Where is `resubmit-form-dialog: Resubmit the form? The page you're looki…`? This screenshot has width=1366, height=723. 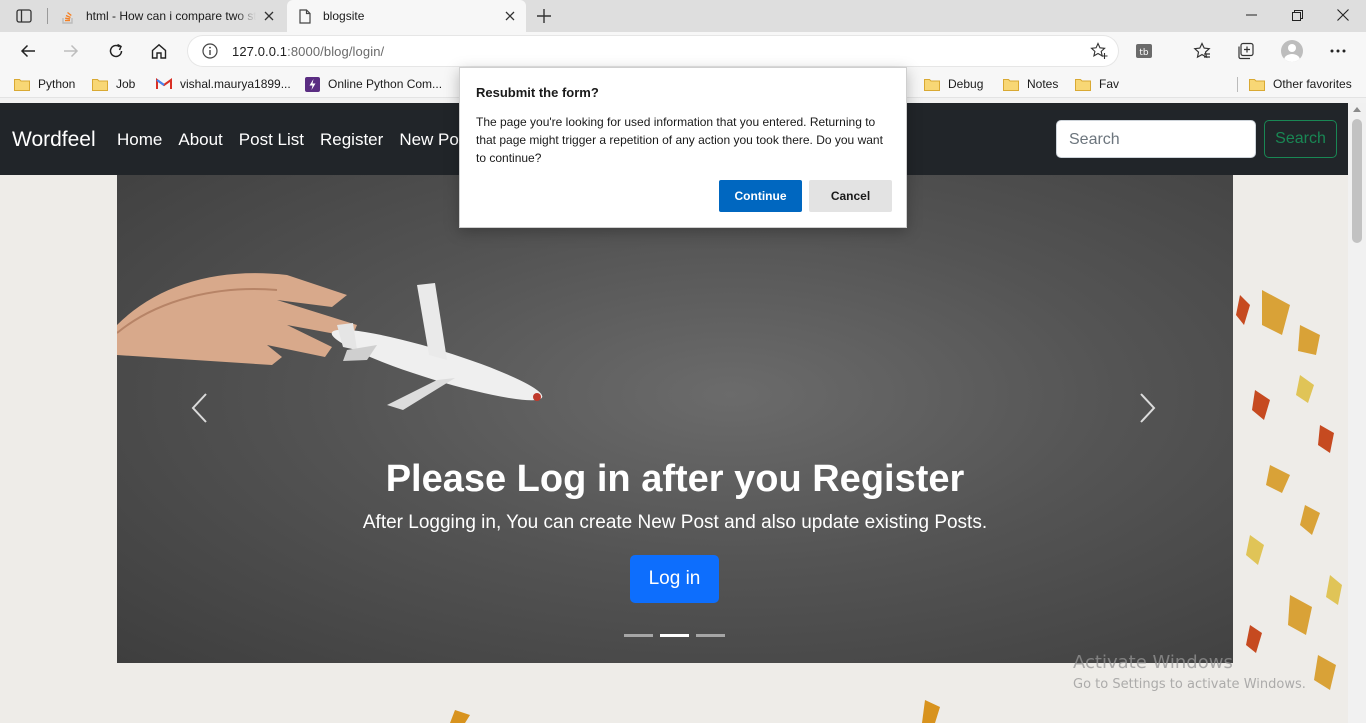 resubmit-form-dialog: Resubmit the form? The page you're looki… is located at coordinates (683, 147).